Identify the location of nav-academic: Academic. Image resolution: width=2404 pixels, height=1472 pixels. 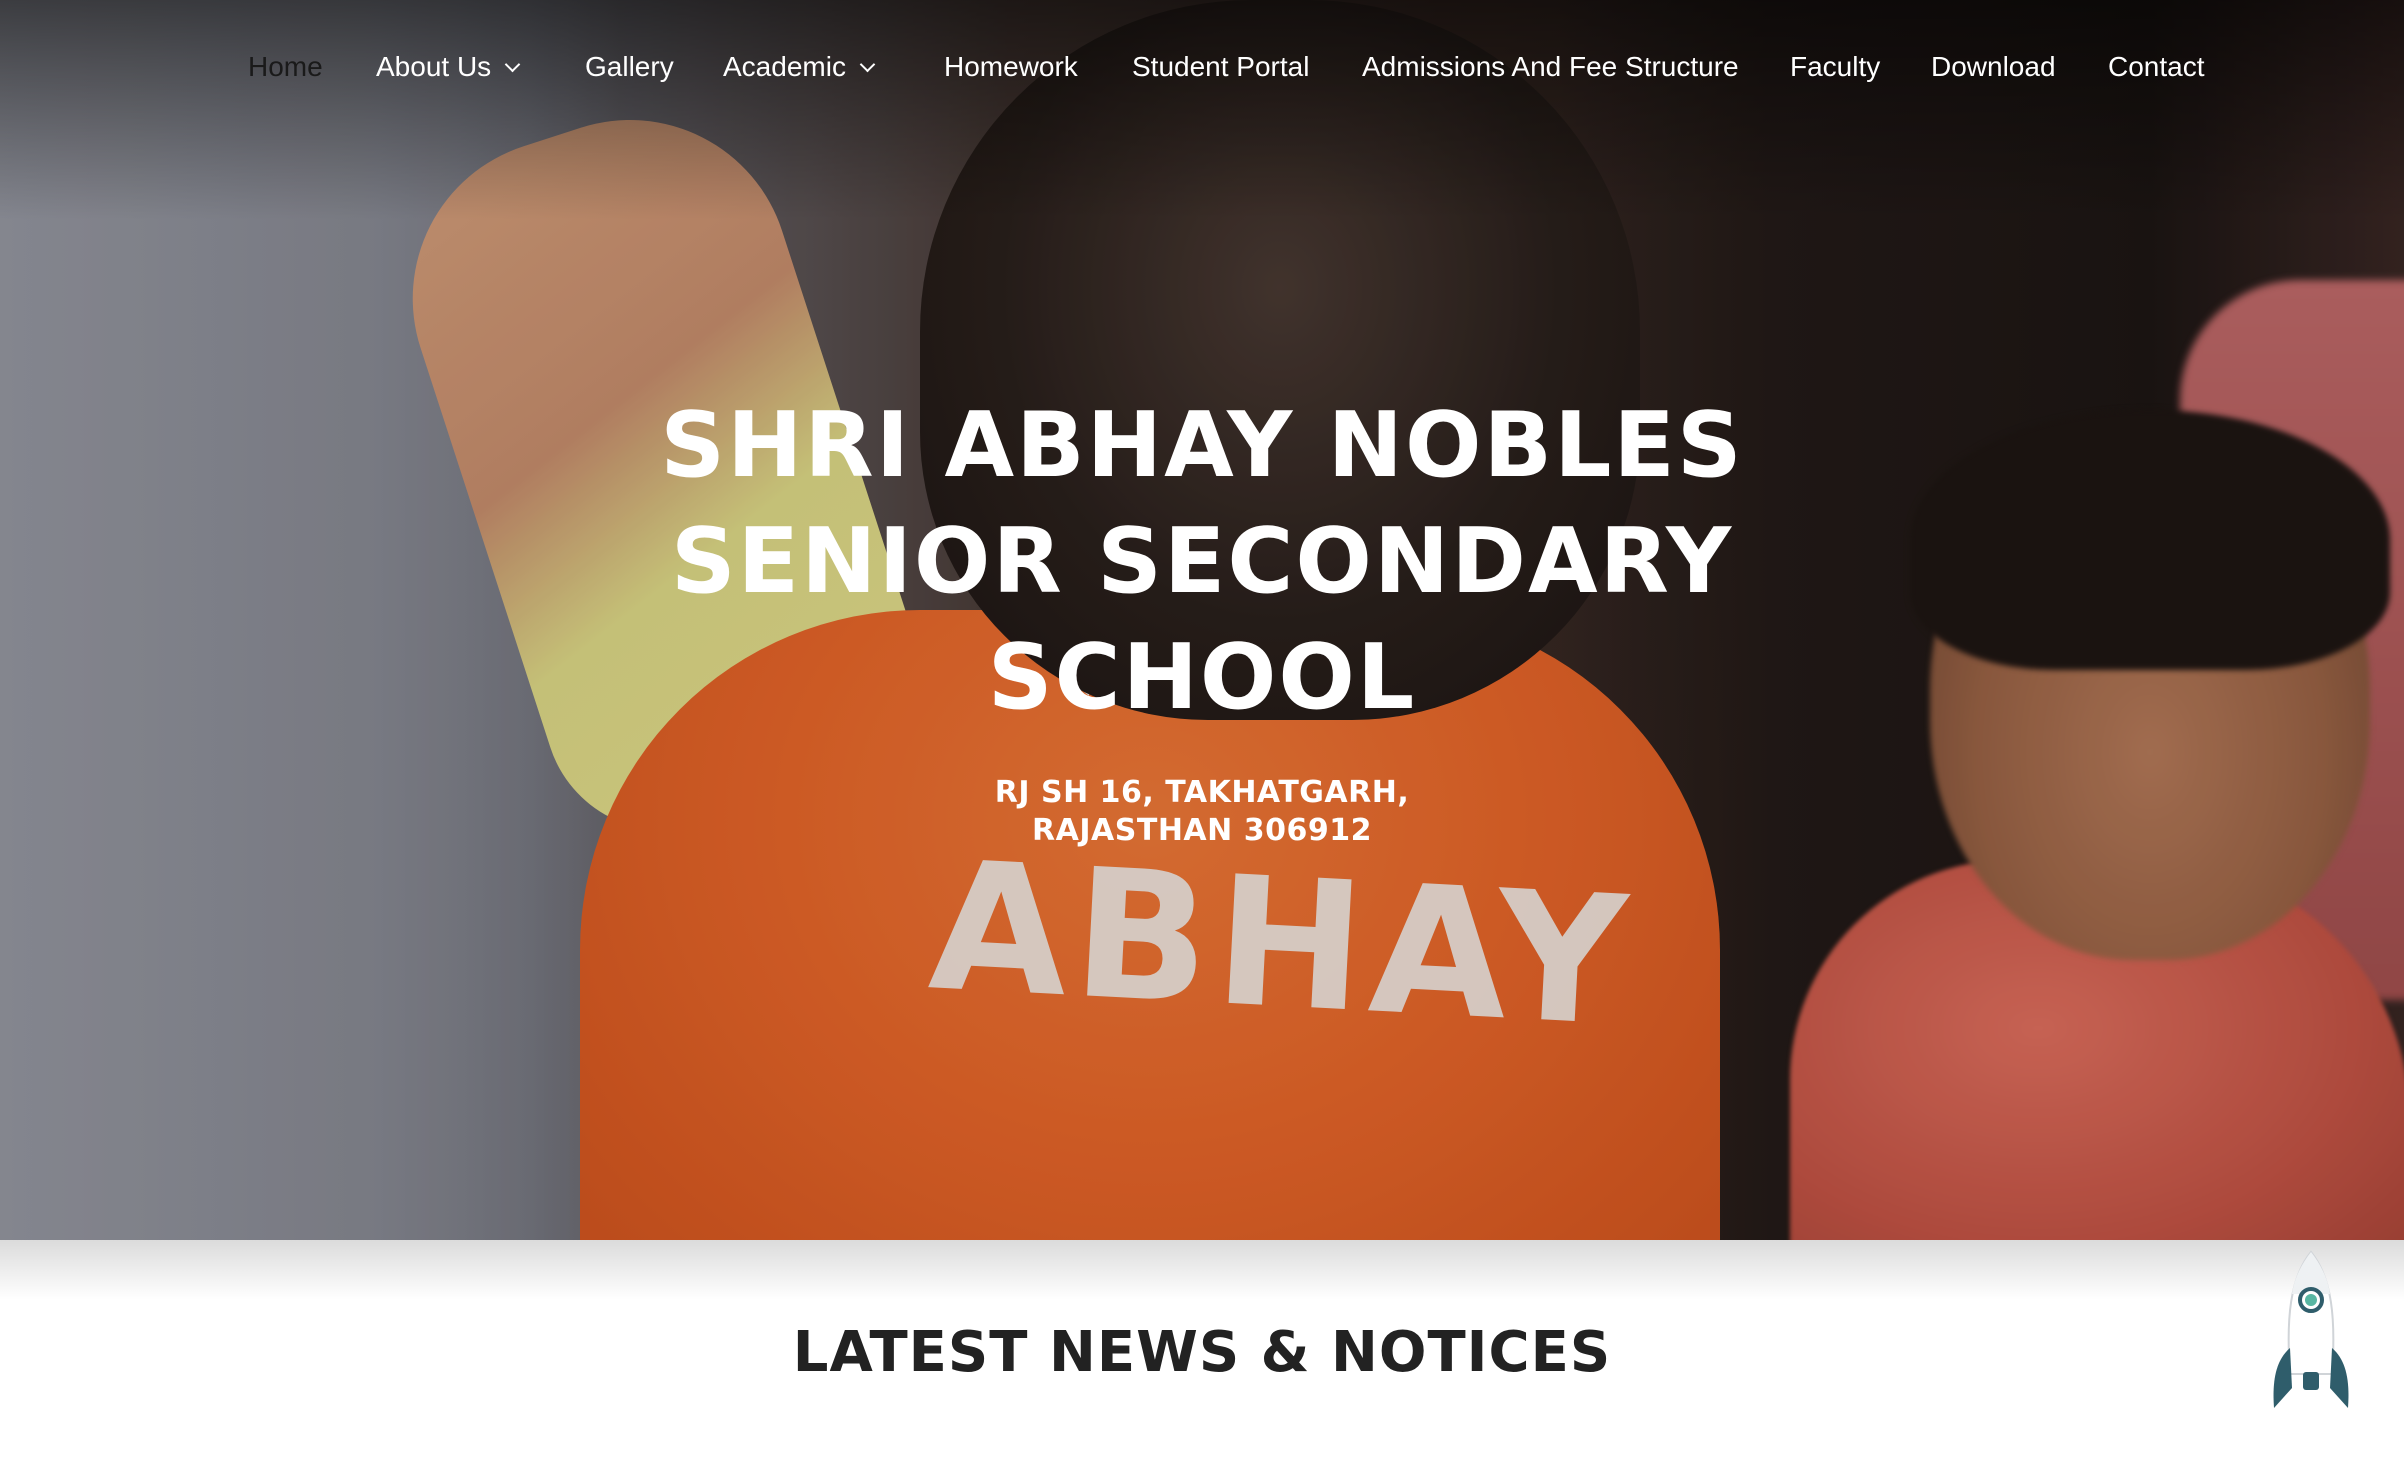
(799, 67).